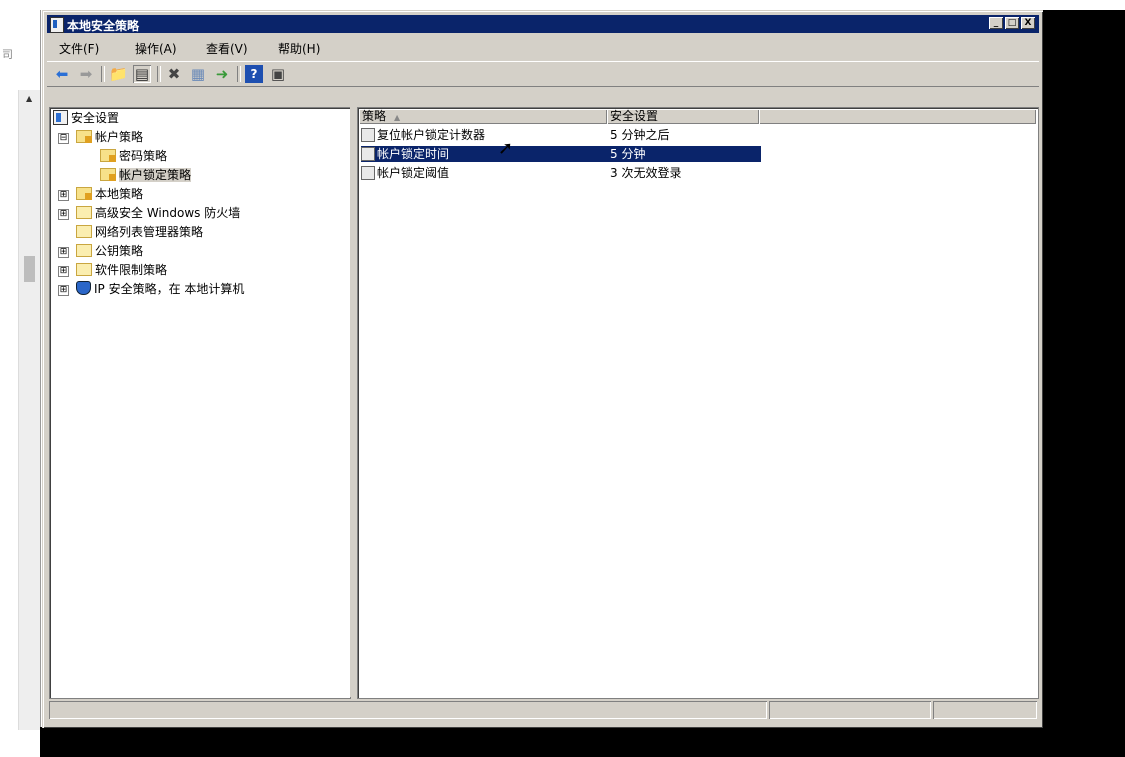 The height and width of the screenshot is (757, 1125). Describe the element at coordinates (640, 135) in the screenshot. I see `policy-setting: 5 分钟之后` at that location.